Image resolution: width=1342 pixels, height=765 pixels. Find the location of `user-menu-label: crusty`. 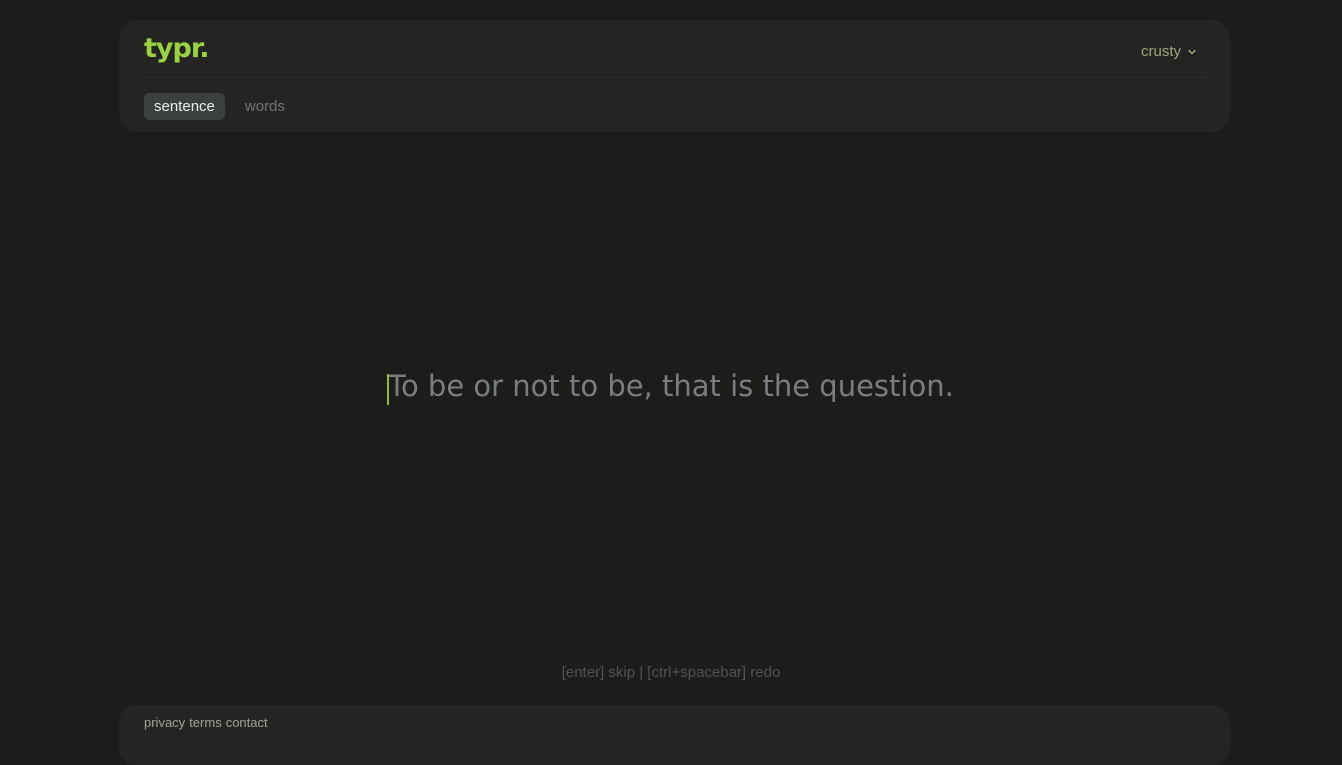

user-menu-label: crusty is located at coordinates (1160, 51).